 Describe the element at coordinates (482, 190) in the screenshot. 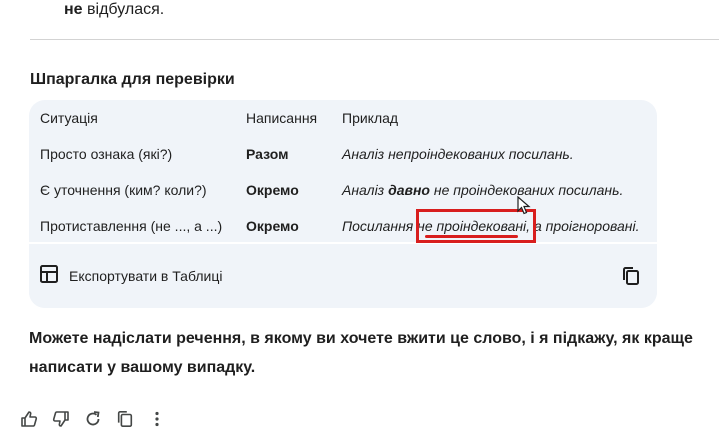

I see `row-2-example: Аналіз давно не проіндекованих посилань.` at that location.